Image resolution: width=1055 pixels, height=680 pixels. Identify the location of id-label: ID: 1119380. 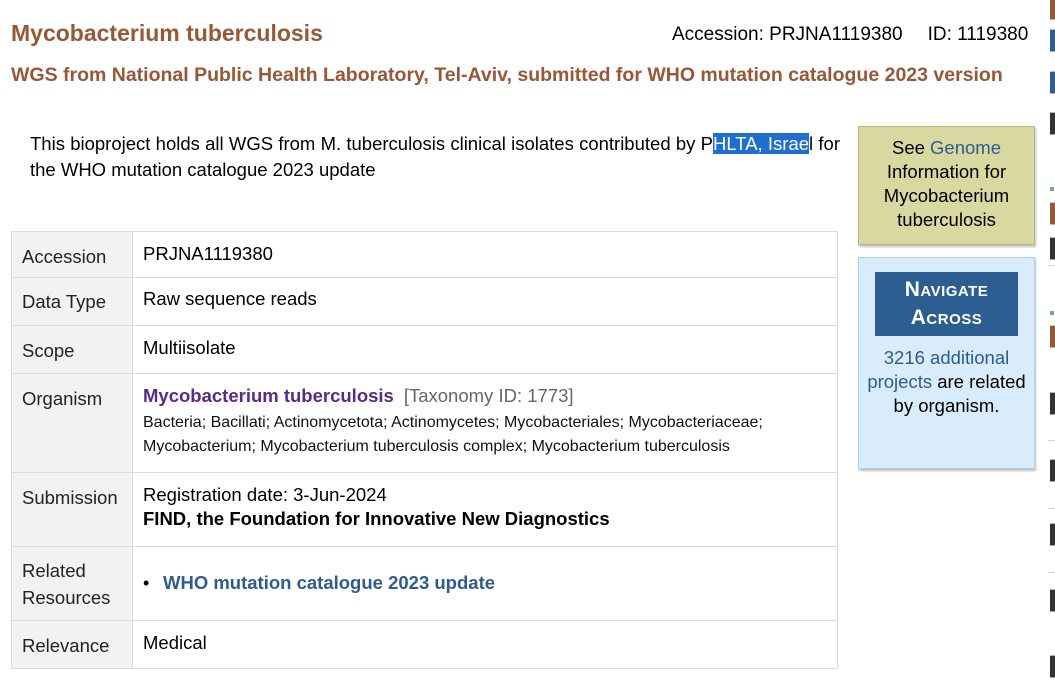
(978, 34).